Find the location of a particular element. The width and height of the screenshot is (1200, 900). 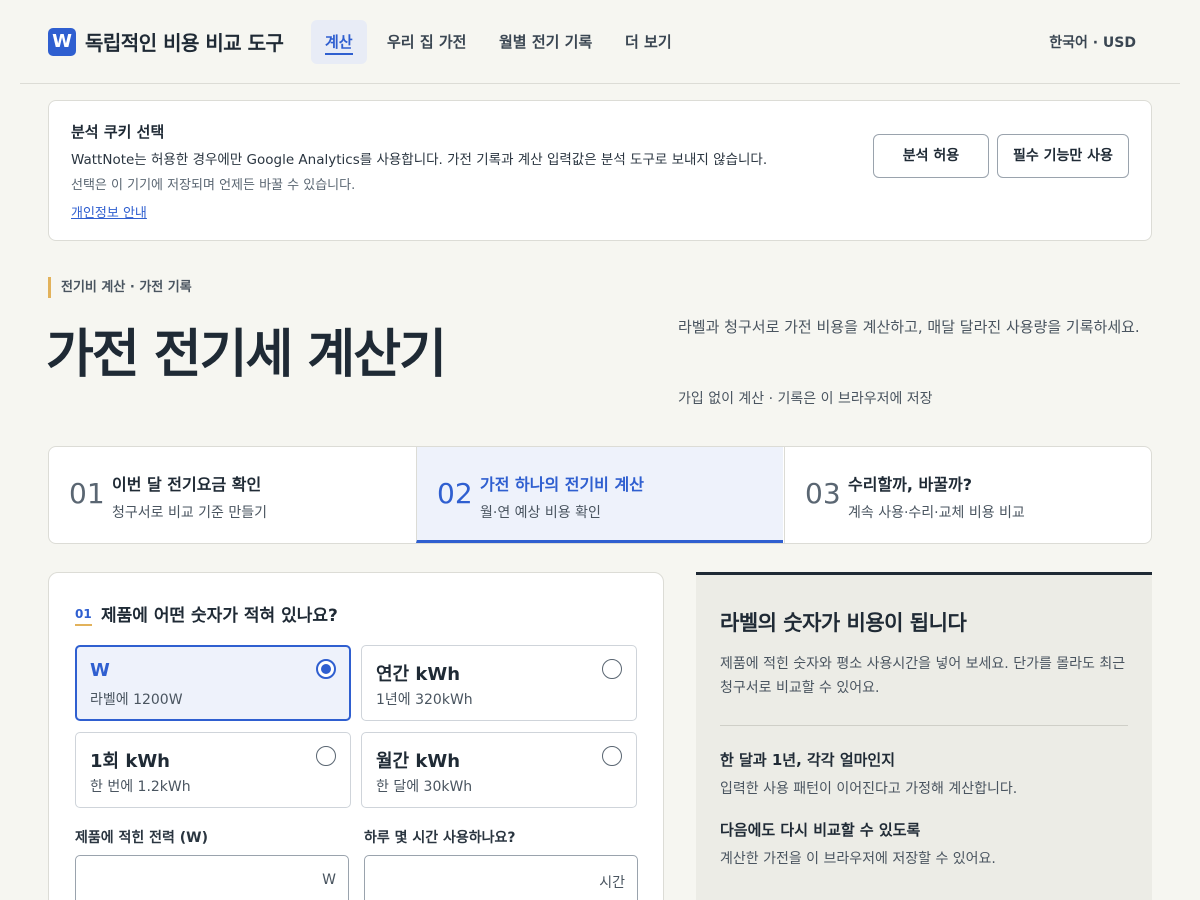

option-title: 1회 kWh is located at coordinates (130, 761).